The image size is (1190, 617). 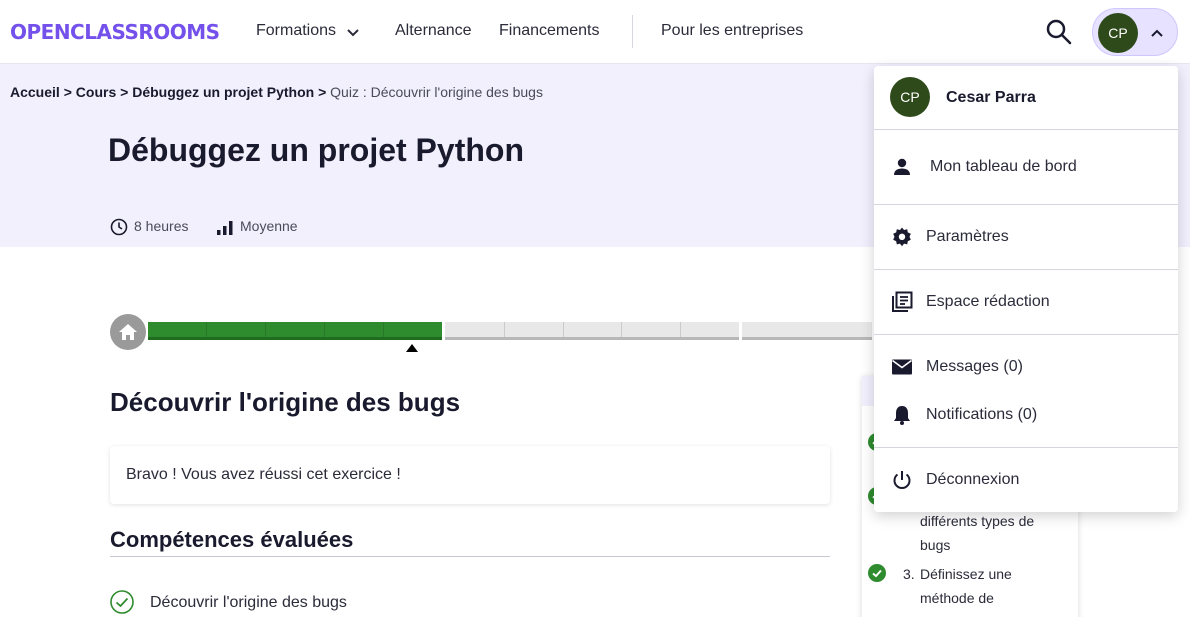 I want to click on breadcrumb-course: Débuggez un projet Python, so click(x=223, y=92).